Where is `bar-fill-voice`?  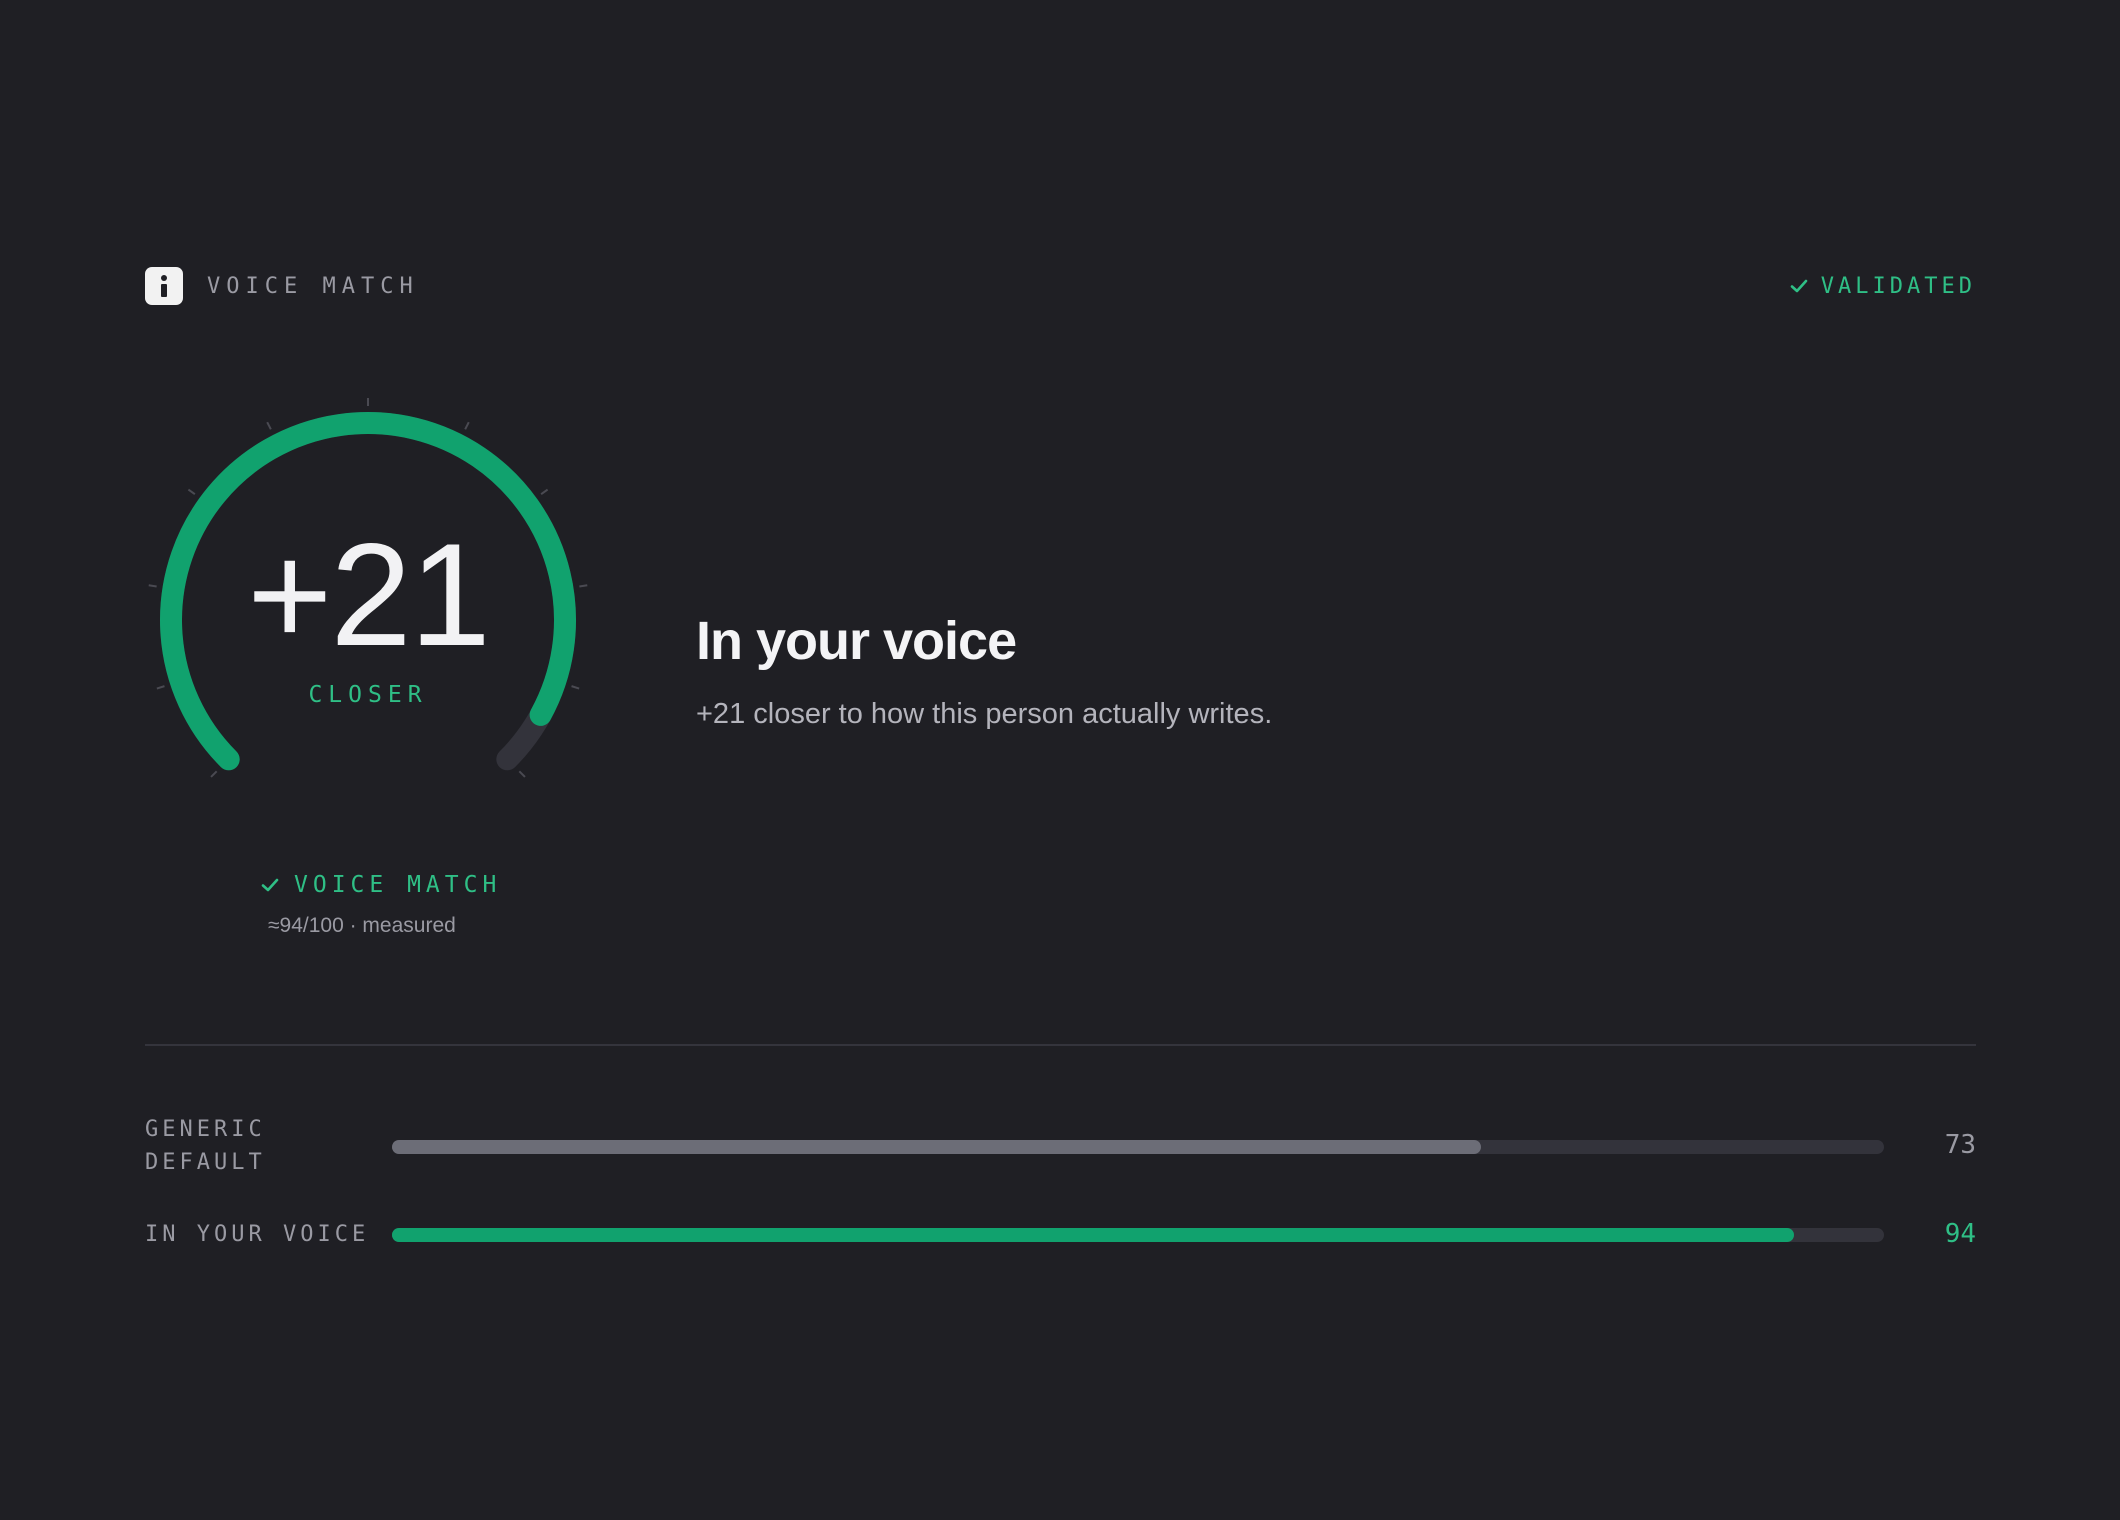 bar-fill-voice is located at coordinates (1093, 1235).